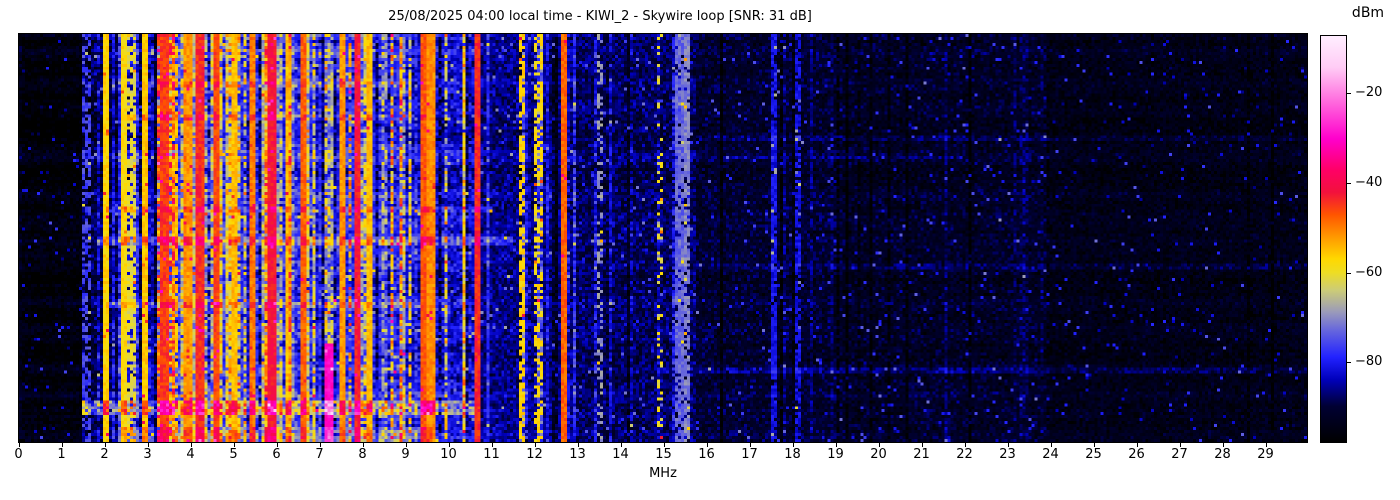 The width and height of the screenshot is (1400, 500). Describe the element at coordinates (190, 454) in the screenshot. I see `x-tick-label: 4` at that location.